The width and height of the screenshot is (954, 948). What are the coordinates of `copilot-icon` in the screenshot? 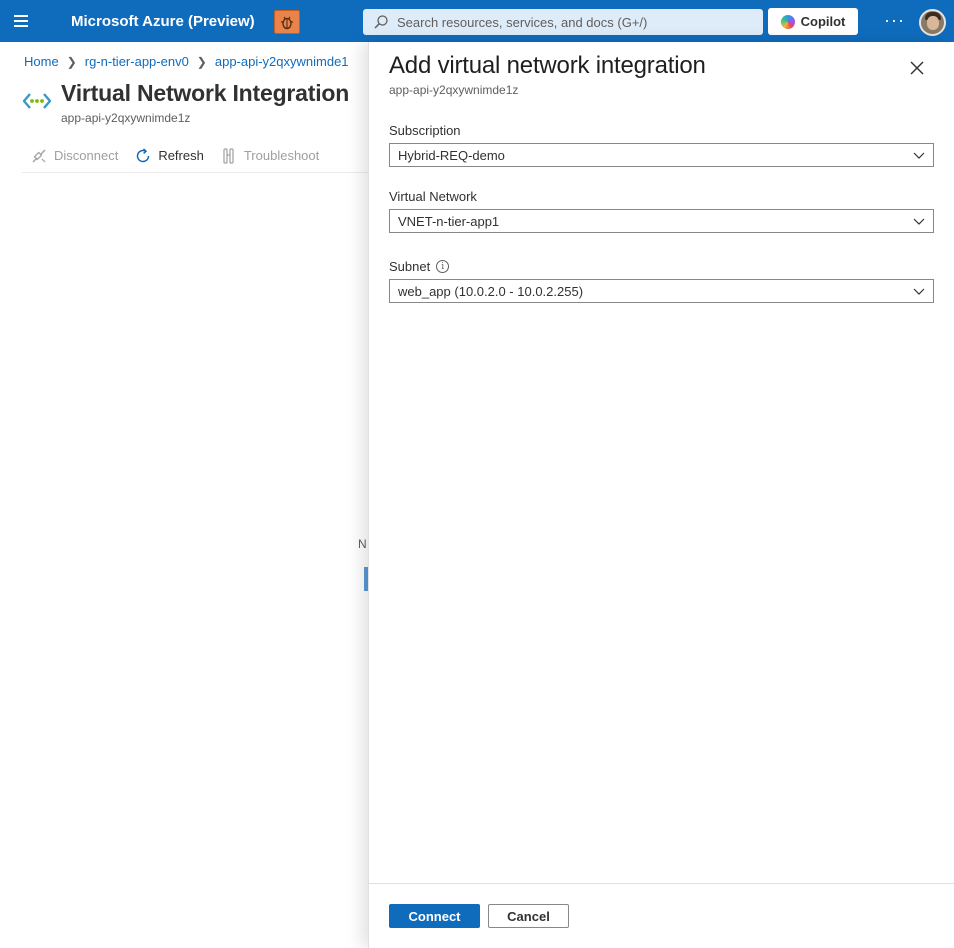 It's located at (787, 21).